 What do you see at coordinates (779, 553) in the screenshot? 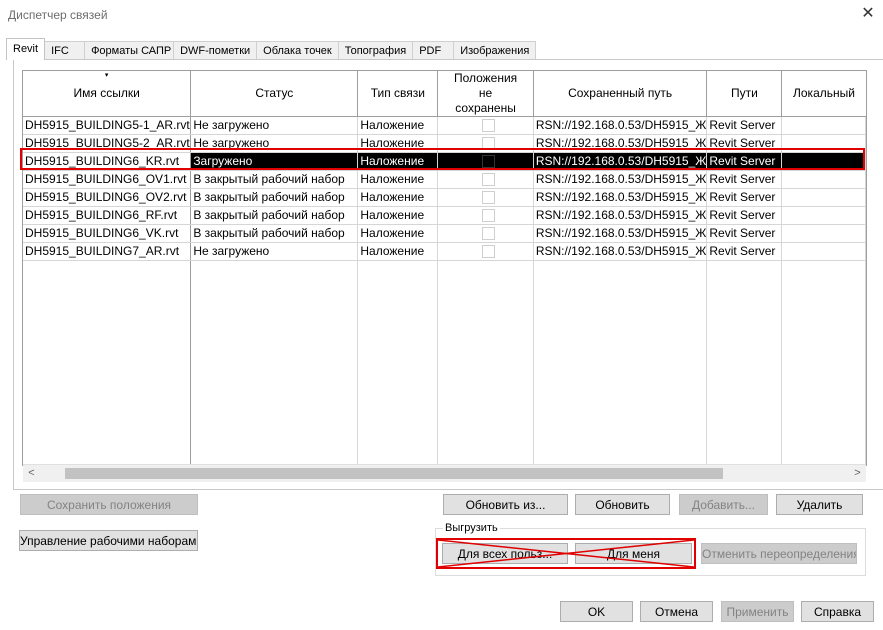
I see `undo-overrides-button: Отменить переопределения` at bounding box center [779, 553].